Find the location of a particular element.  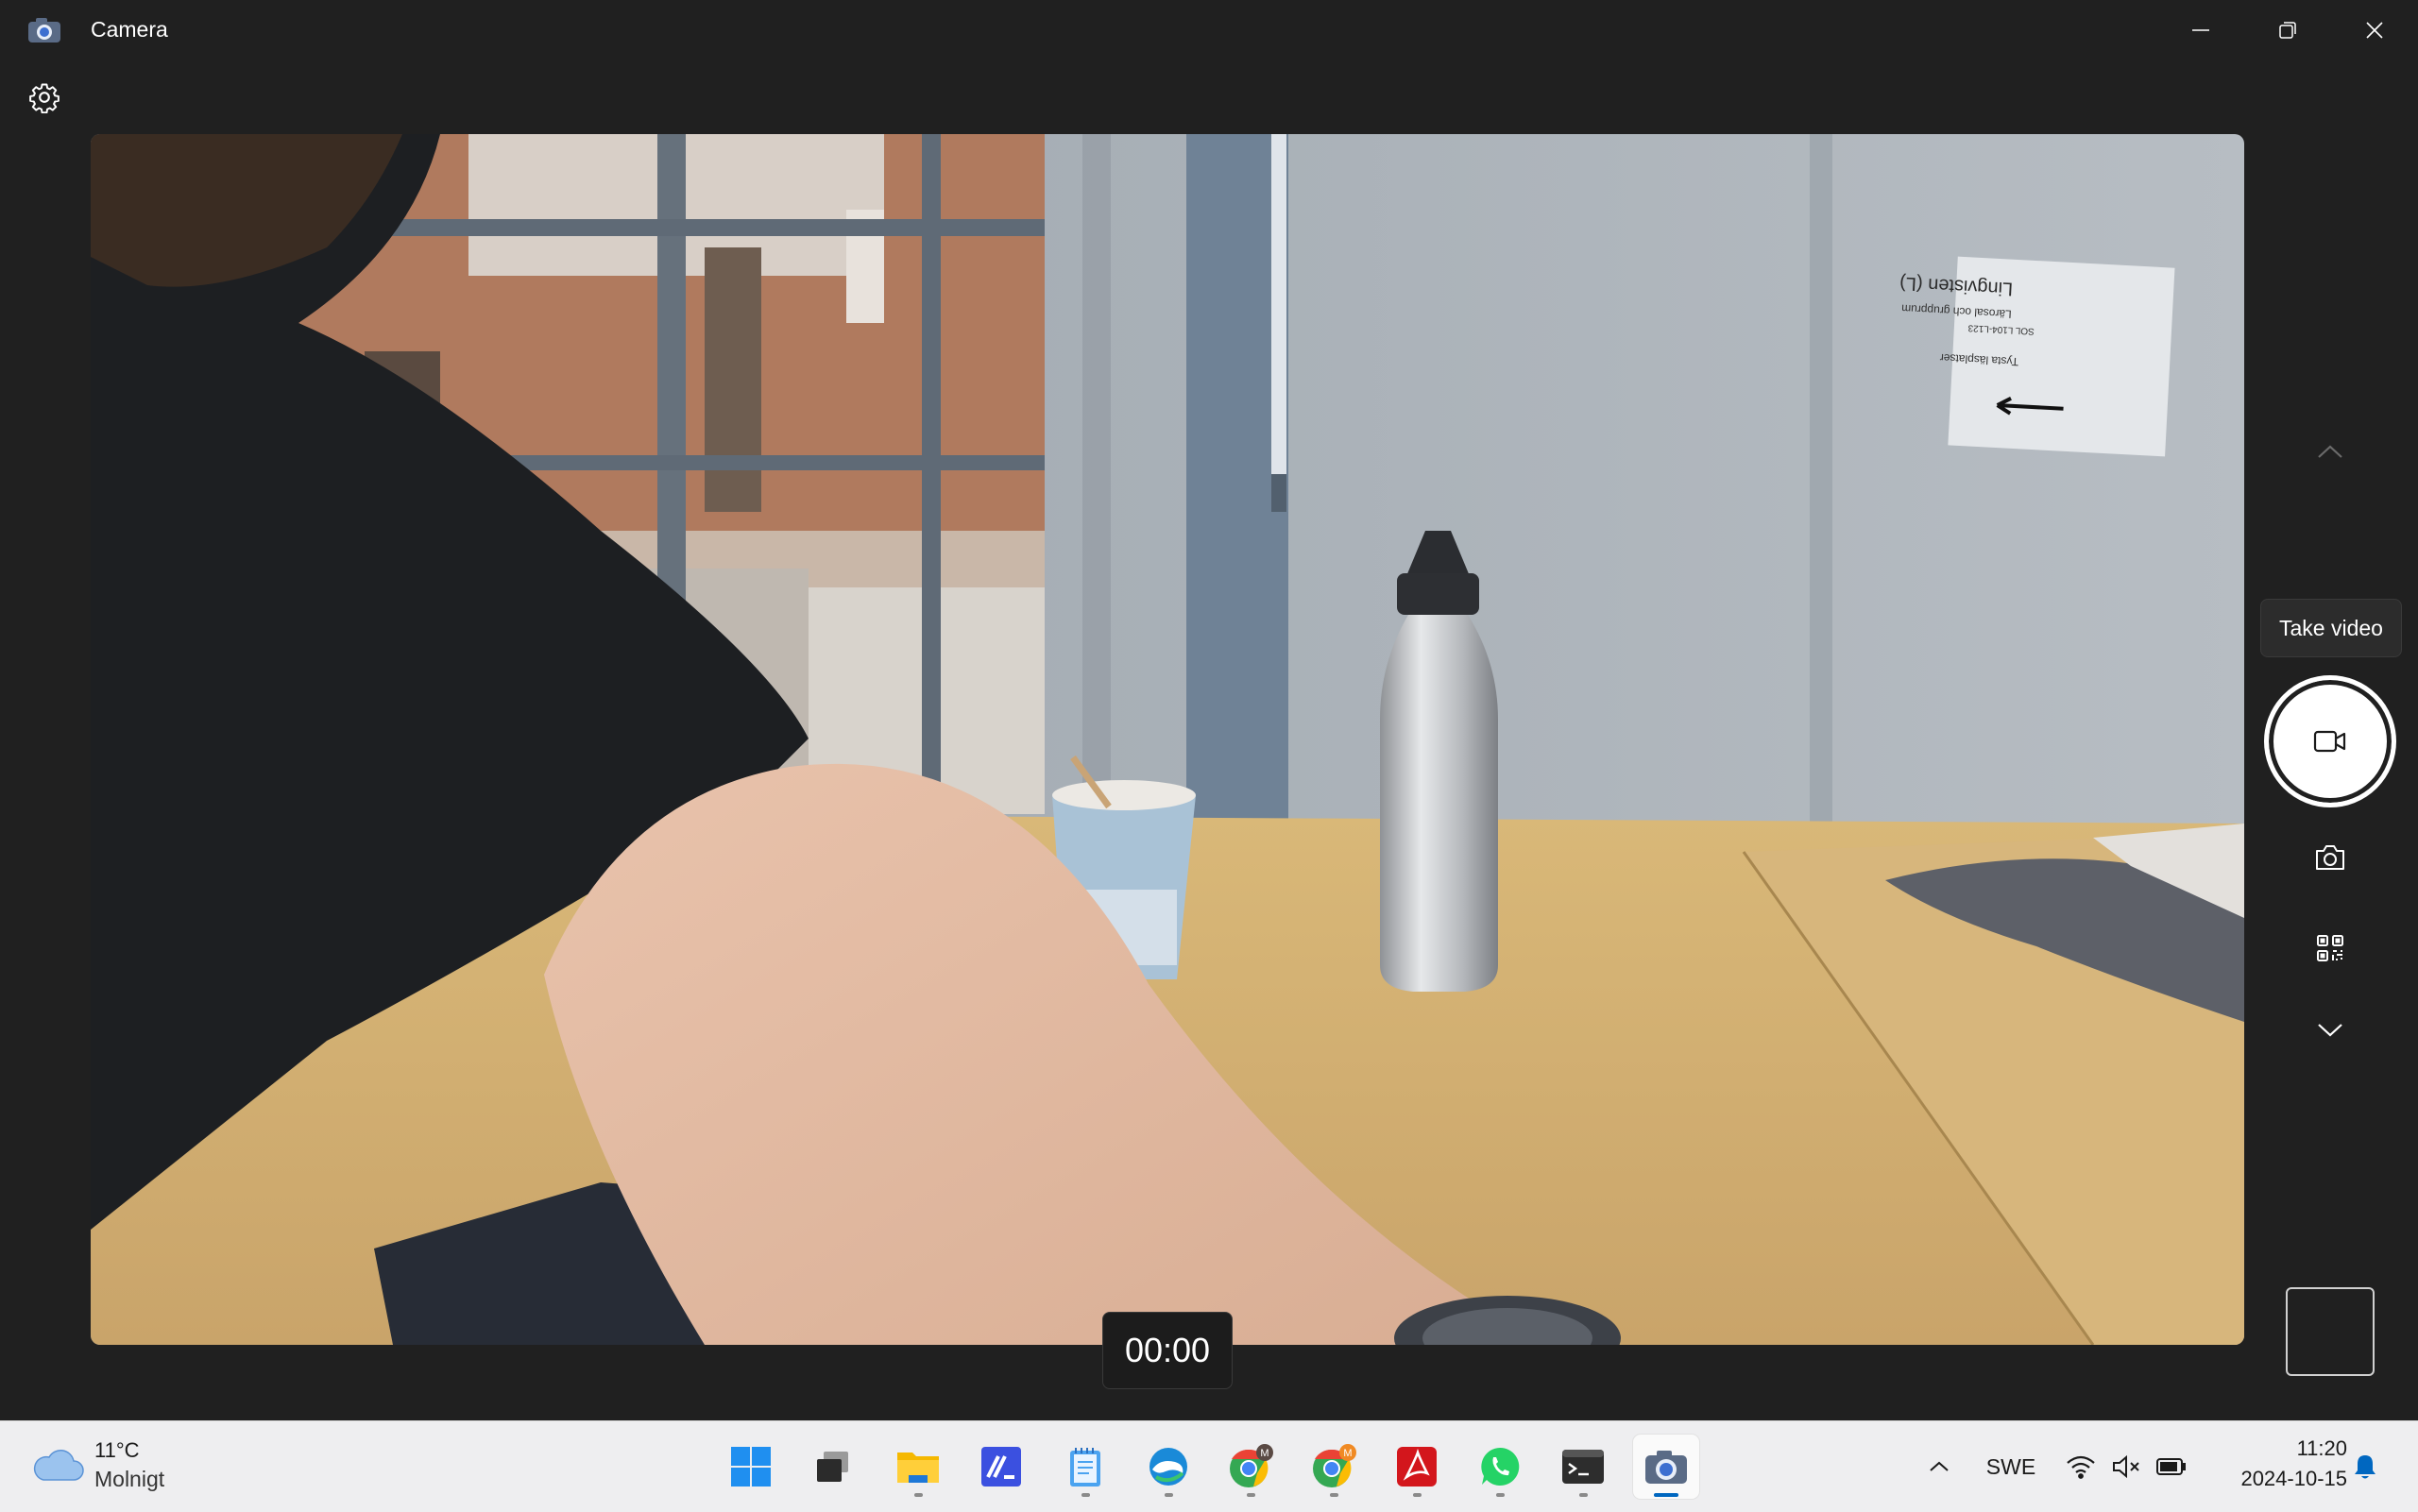

weather-description: Molnigt is located at coordinates (129, 1479).